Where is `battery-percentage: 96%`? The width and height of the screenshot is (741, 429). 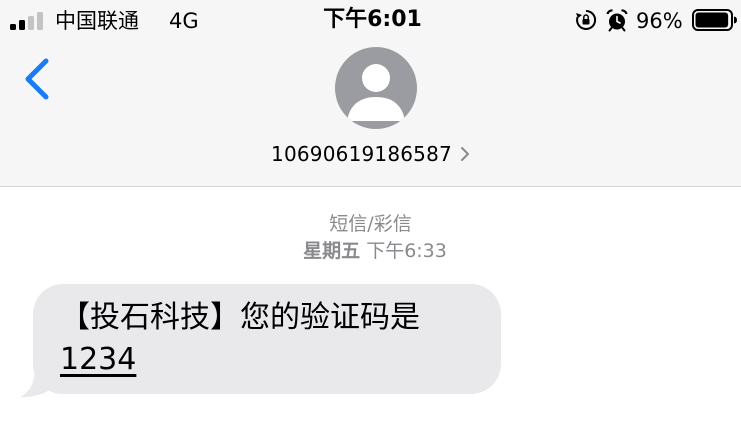 battery-percentage: 96% is located at coordinates (659, 21).